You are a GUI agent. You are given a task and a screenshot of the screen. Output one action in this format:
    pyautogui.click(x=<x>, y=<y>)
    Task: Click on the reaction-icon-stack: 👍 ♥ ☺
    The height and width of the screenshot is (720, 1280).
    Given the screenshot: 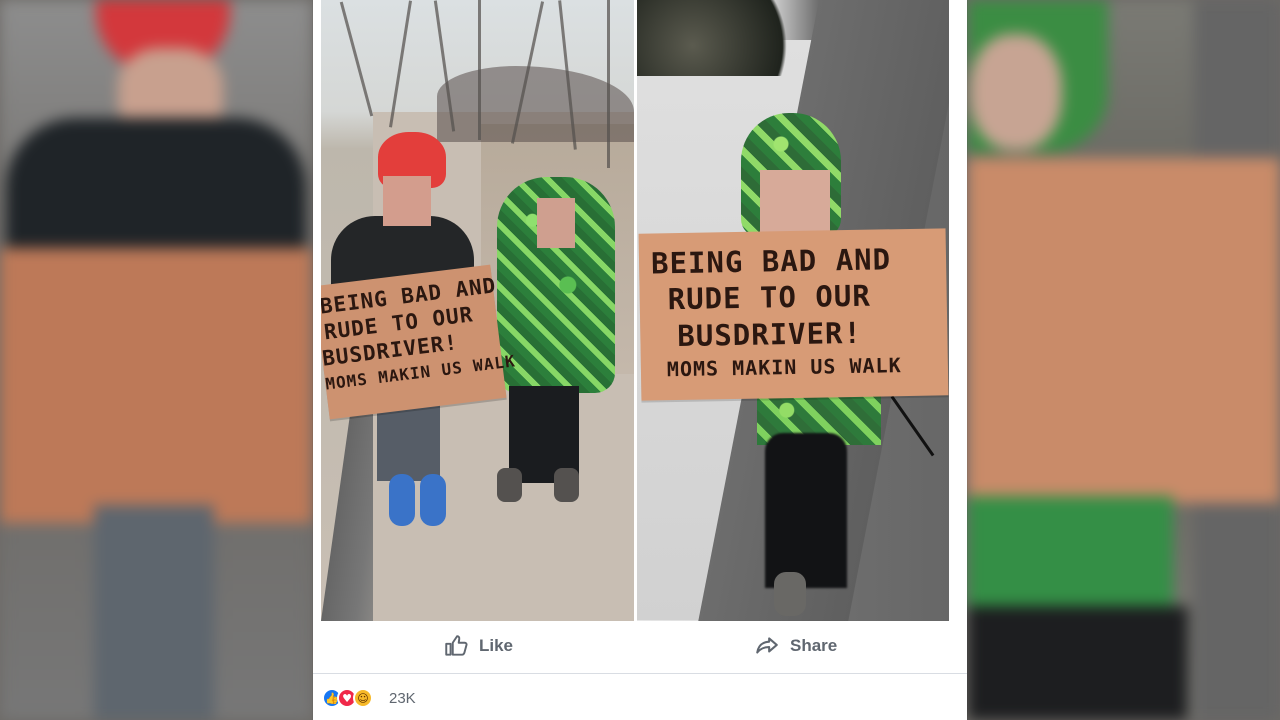 What is the action you would take?
    pyautogui.click(x=353, y=699)
    